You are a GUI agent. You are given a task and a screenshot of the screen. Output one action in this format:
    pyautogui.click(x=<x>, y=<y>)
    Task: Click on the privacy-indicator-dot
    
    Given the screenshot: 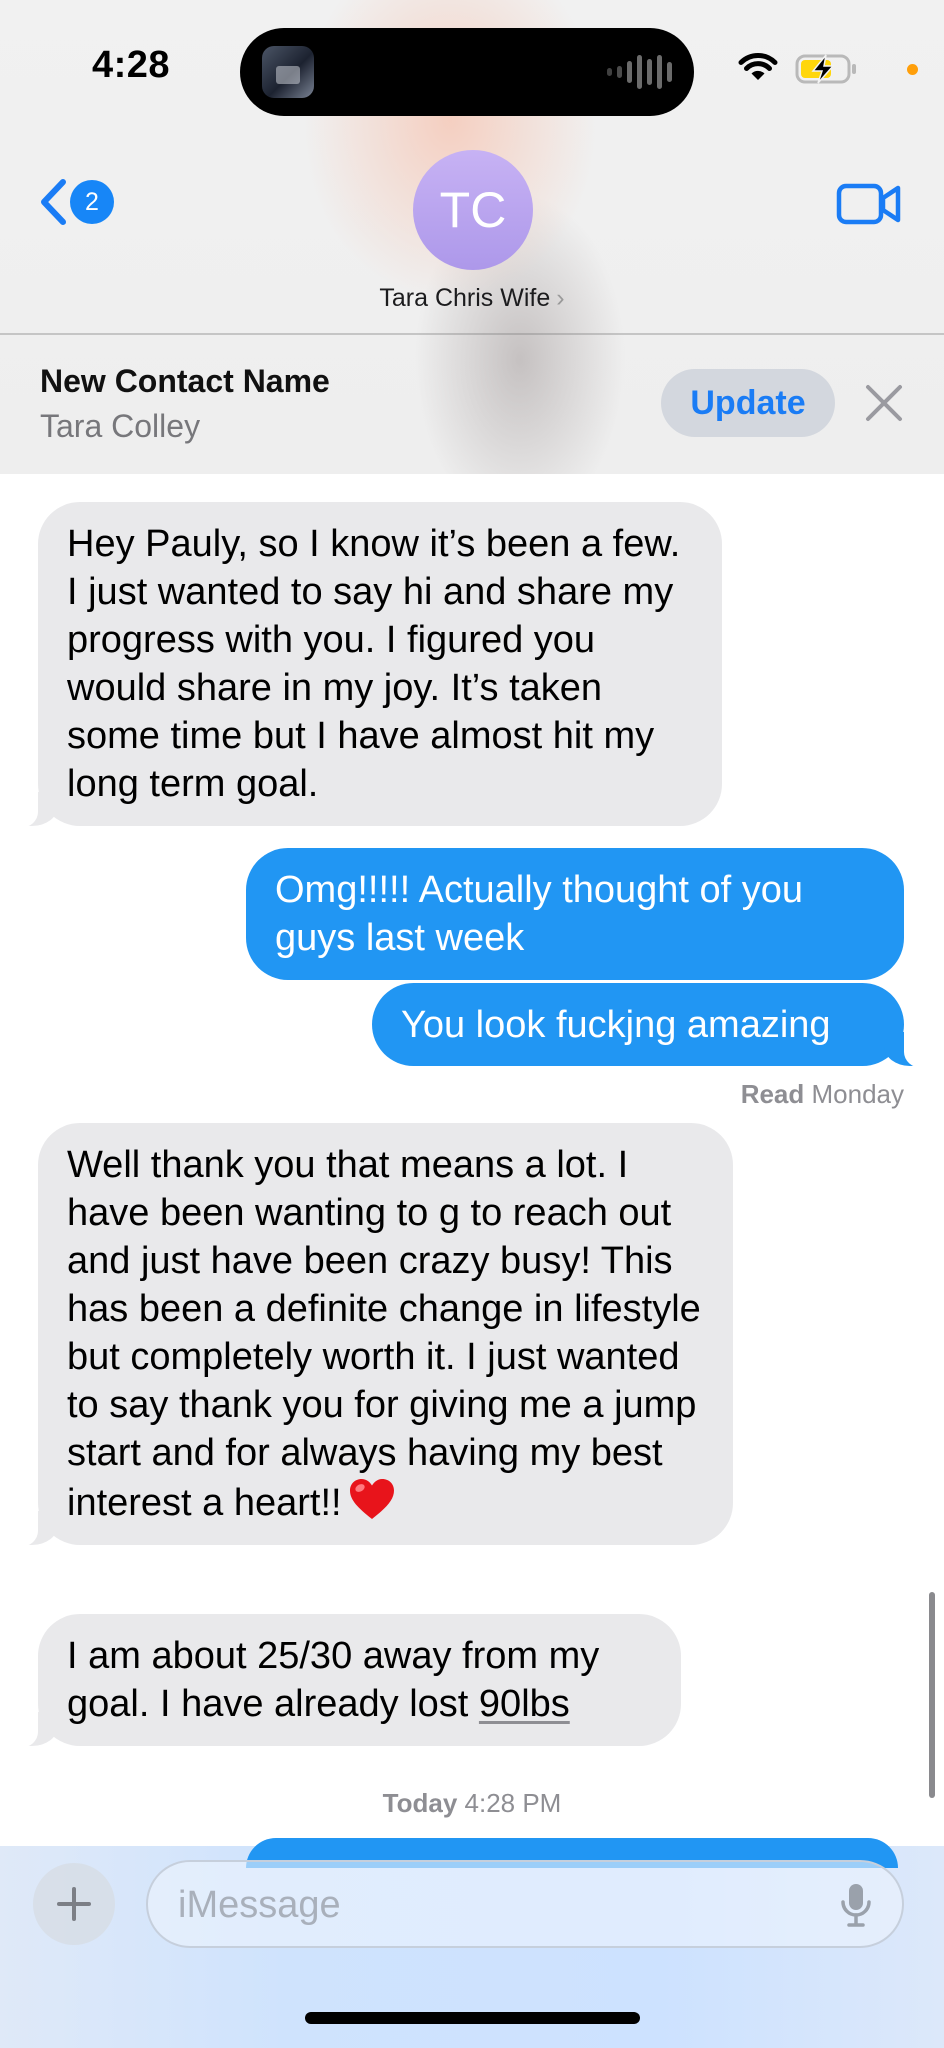 What is the action you would take?
    pyautogui.click(x=912, y=69)
    